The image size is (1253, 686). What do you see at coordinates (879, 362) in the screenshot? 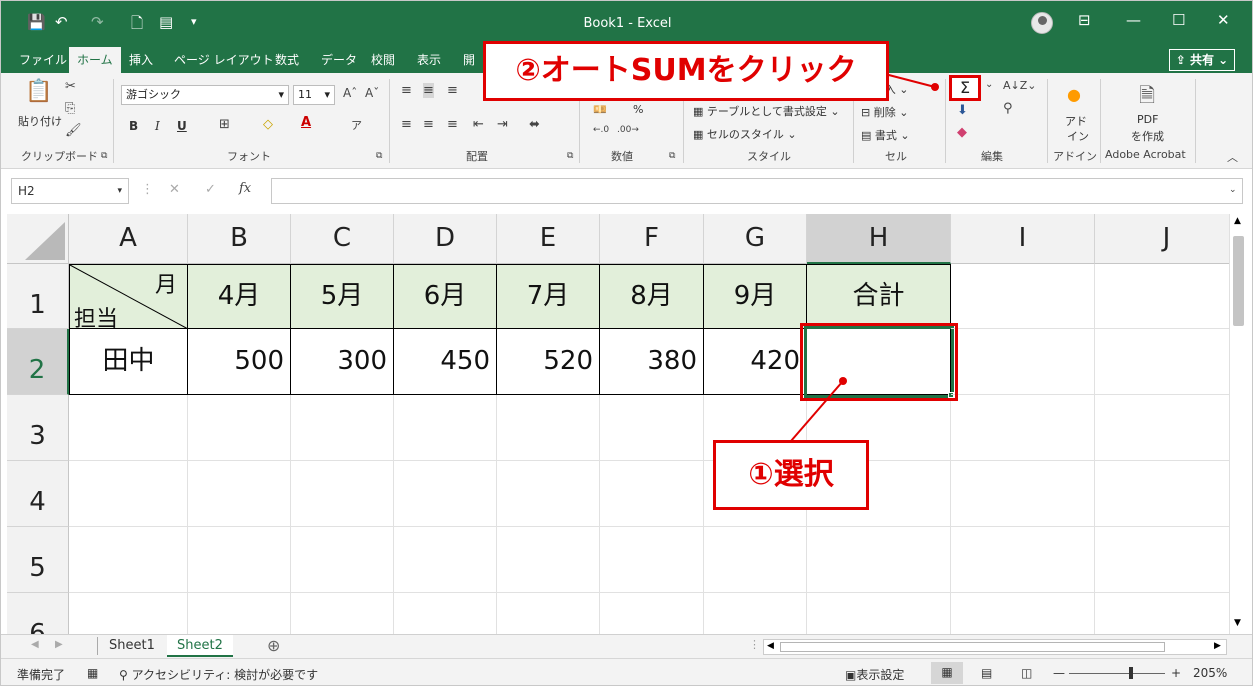
I see `selection-highlight-box` at bounding box center [879, 362].